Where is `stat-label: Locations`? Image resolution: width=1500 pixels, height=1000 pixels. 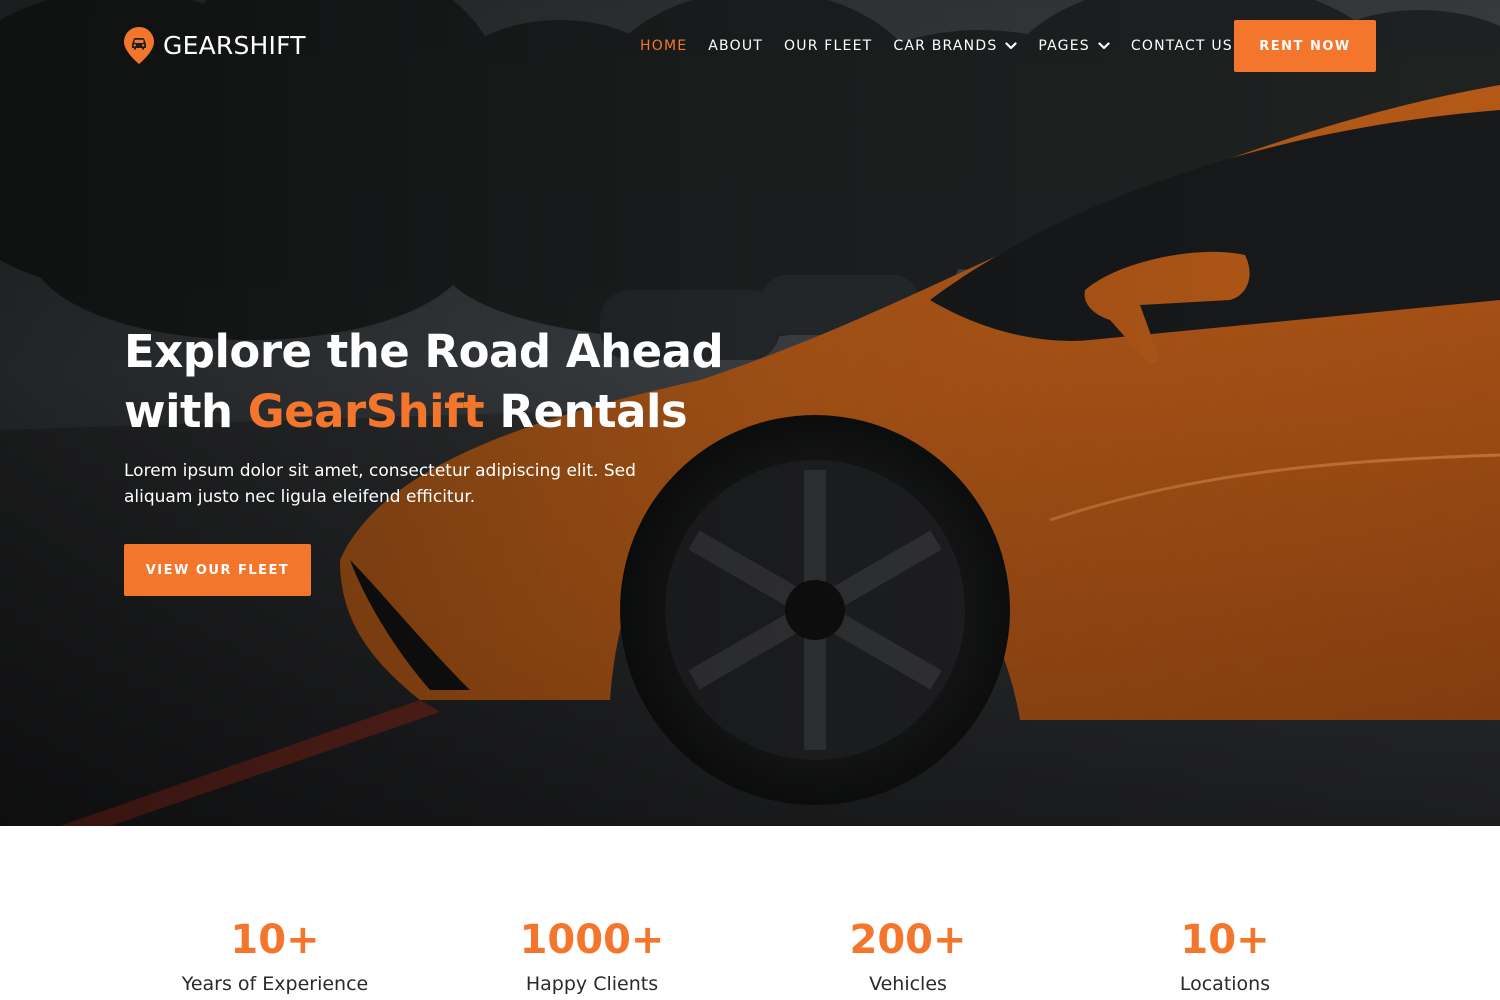
stat-label: Locations is located at coordinates (1225, 984).